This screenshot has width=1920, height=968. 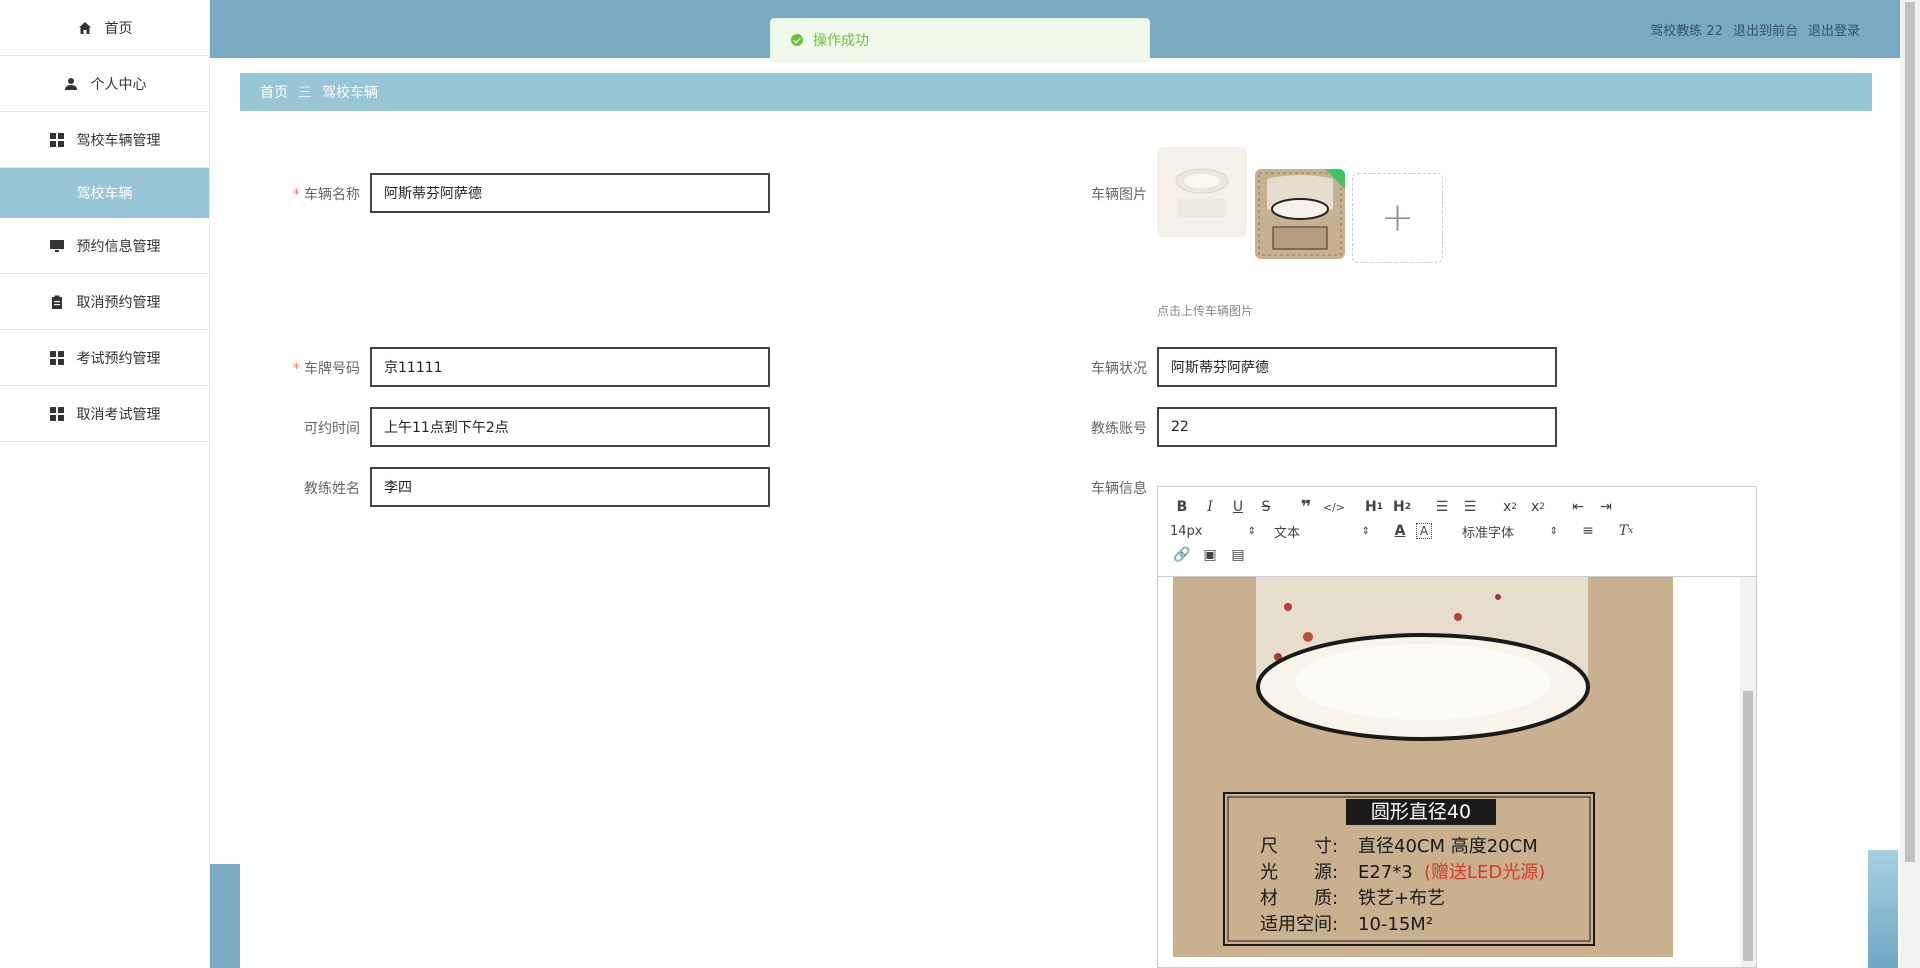 I want to click on product-heading: 圆形直径40, so click(x=1421, y=812).